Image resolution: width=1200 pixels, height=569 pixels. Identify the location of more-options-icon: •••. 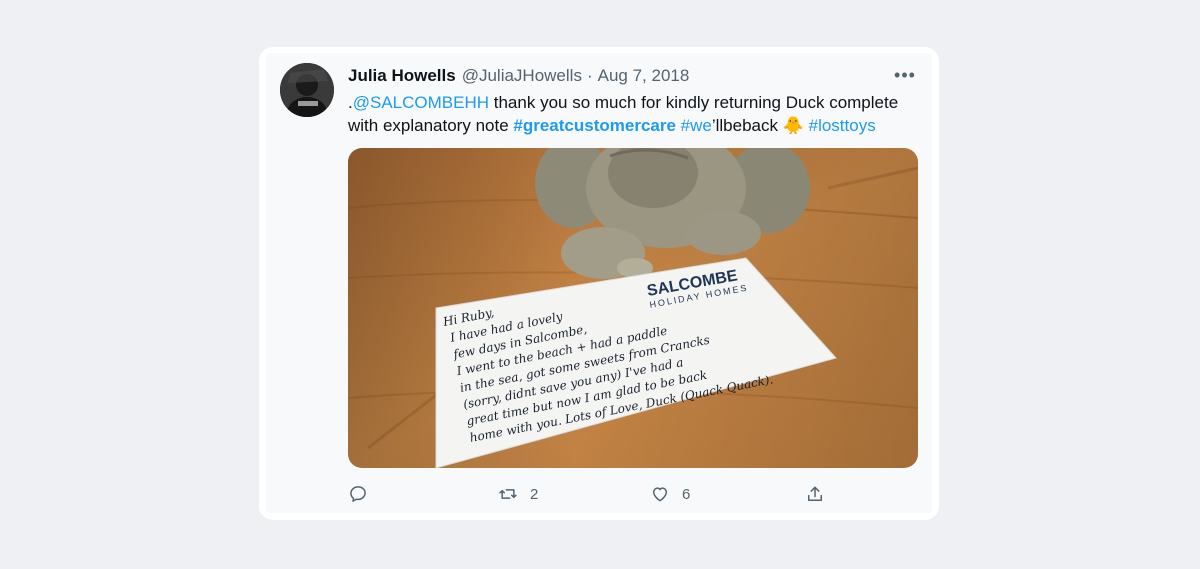
(905, 75).